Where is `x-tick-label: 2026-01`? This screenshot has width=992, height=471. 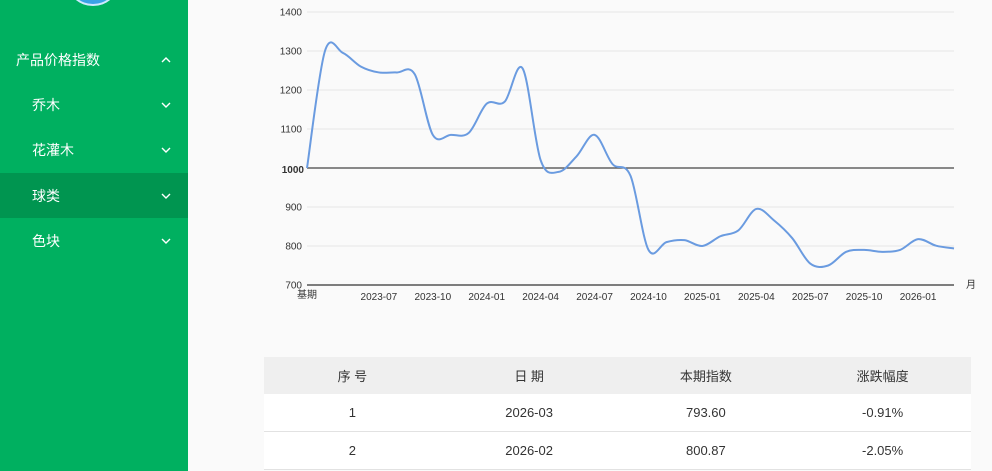
x-tick-label: 2026-01 is located at coordinates (918, 297).